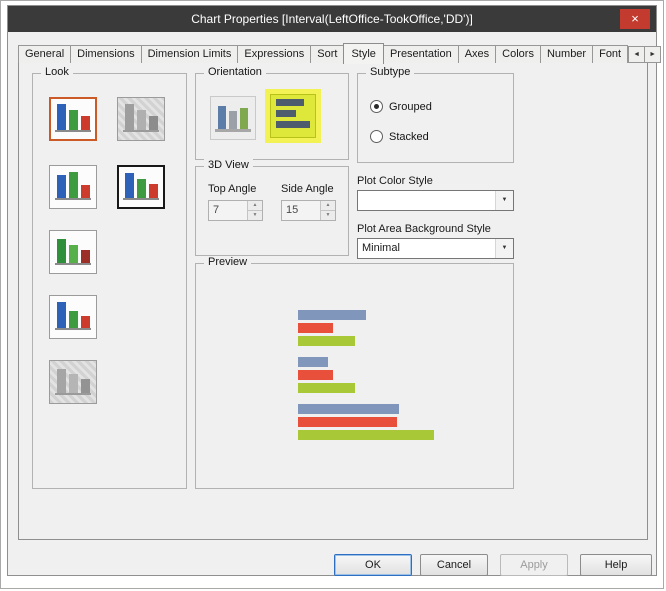 Image resolution: width=666 pixels, height=591 pixels. What do you see at coordinates (435, 200) in the screenshot?
I see `plot-color-style-dropdown: ▼` at bounding box center [435, 200].